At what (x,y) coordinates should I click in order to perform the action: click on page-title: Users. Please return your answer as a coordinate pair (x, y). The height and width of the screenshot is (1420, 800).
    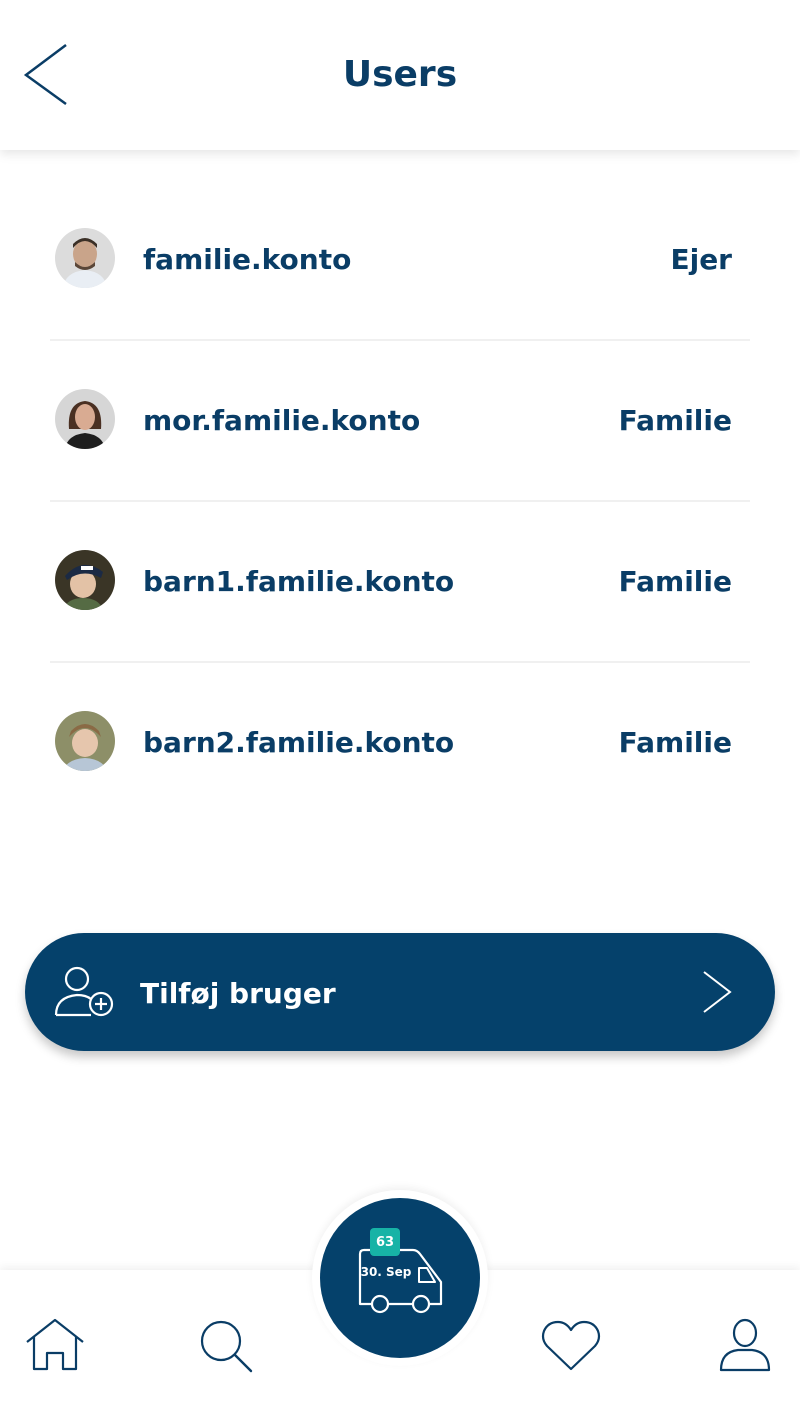
    Looking at the image, I should click on (400, 74).